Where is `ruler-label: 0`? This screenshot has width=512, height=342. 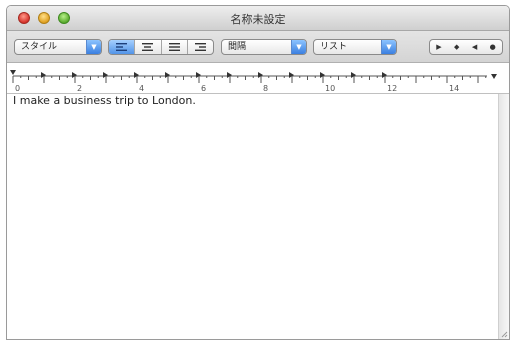 ruler-label: 0 is located at coordinates (17, 88).